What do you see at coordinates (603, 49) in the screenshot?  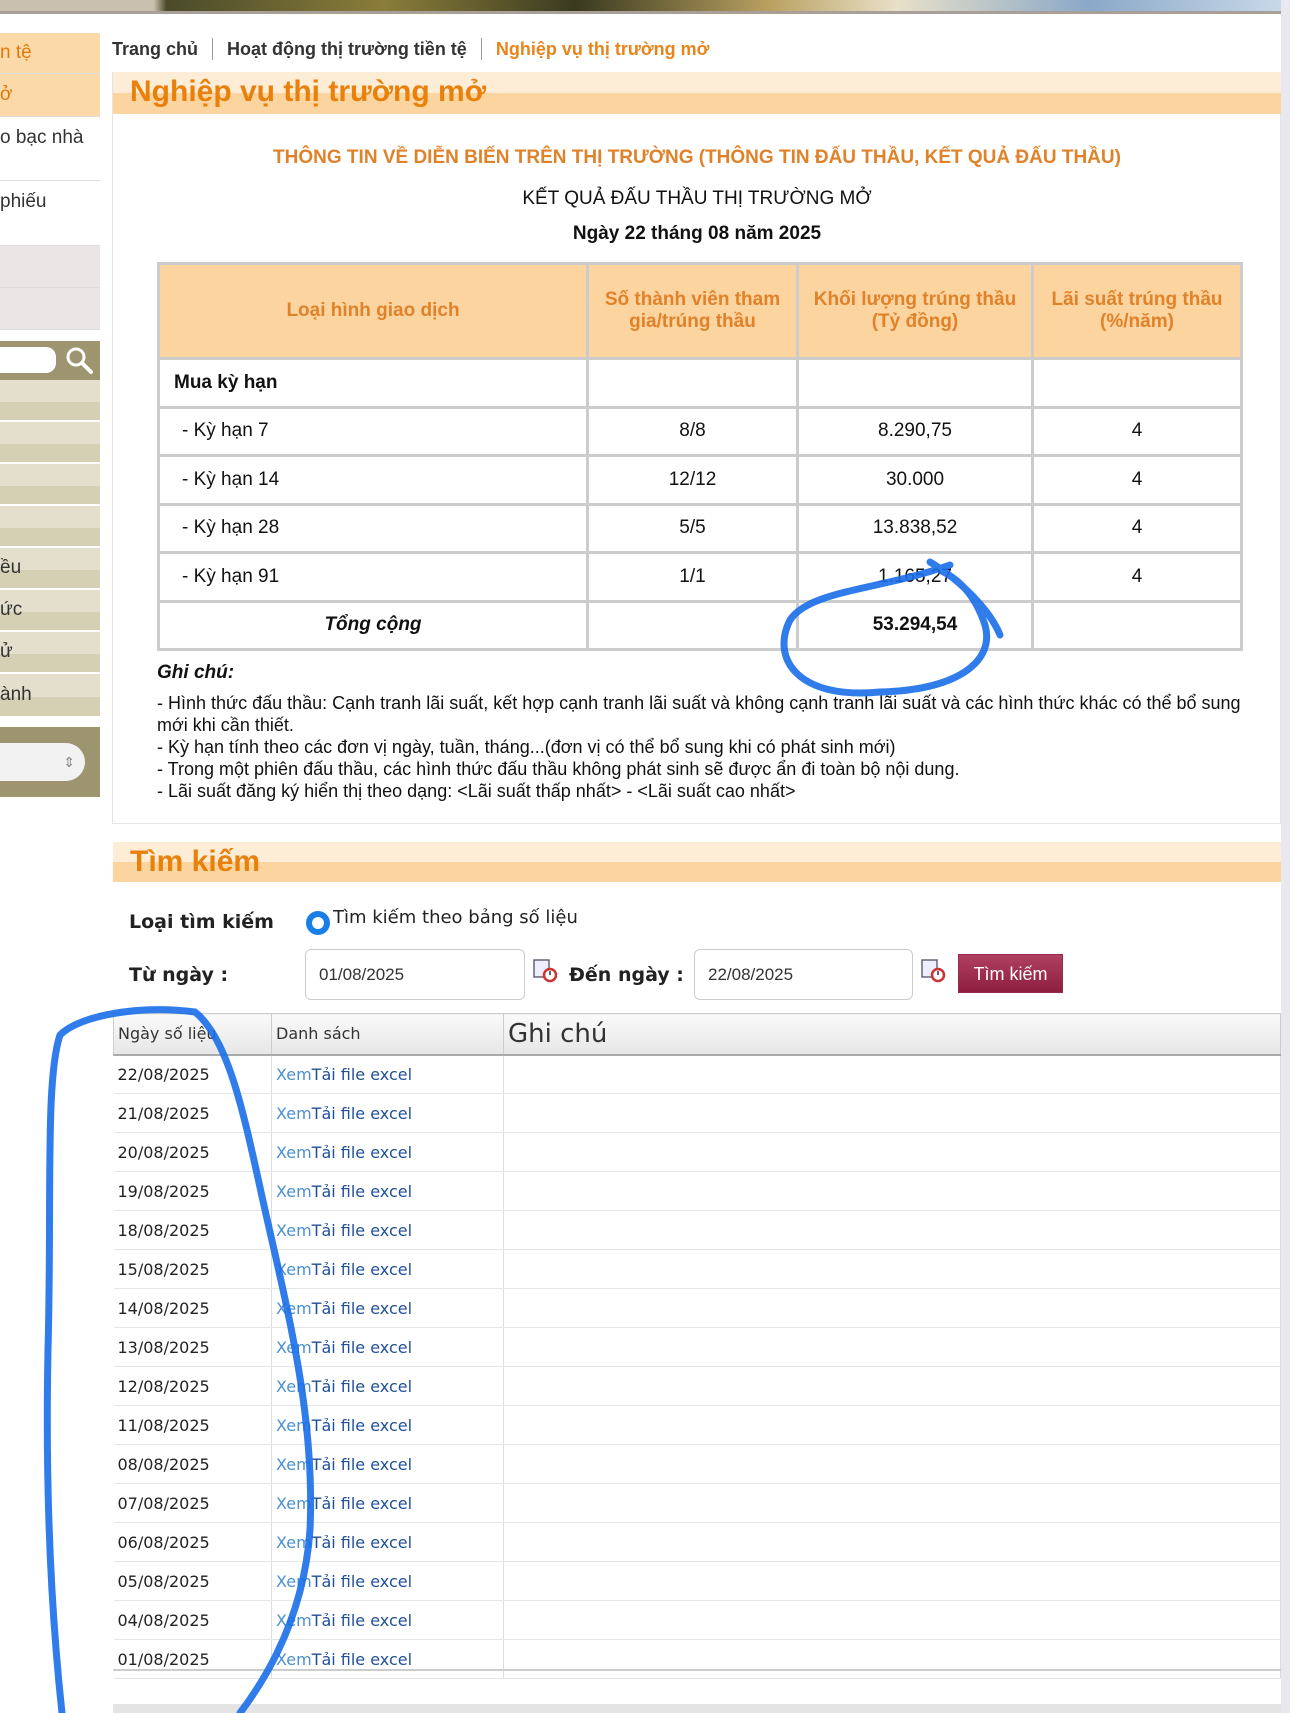 I see `breadcrumb-current: Nghiệp vụ thị trường mở` at bounding box center [603, 49].